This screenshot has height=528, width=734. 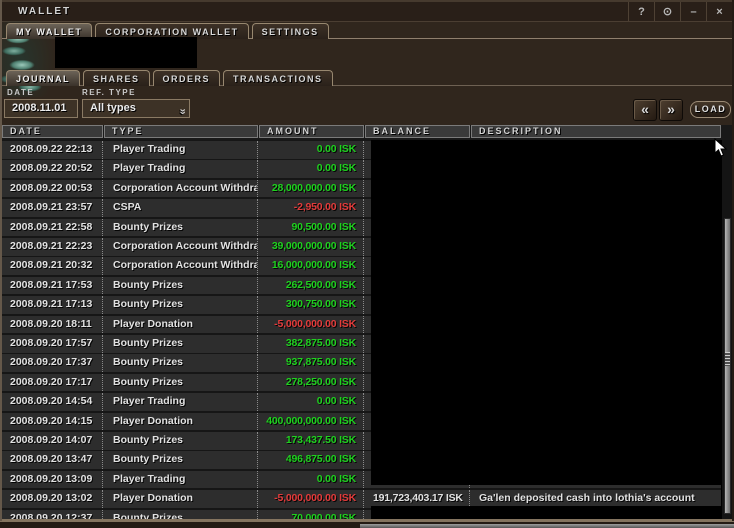 I want to click on tab-shares: SHARES, so click(x=116, y=78).